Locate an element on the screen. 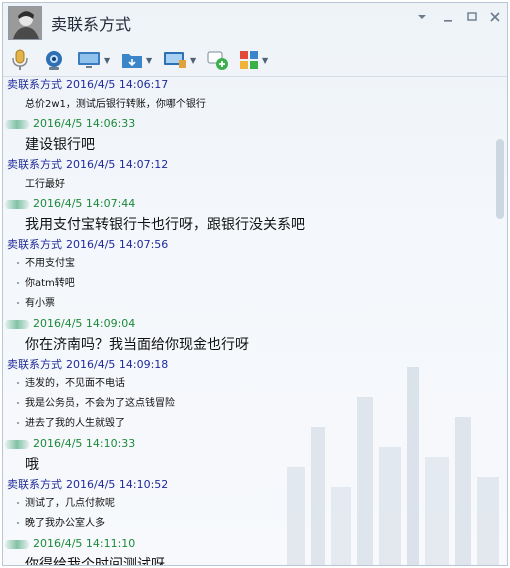 The image size is (510, 568). screen-share-icon is located at coordinates (89, 60).